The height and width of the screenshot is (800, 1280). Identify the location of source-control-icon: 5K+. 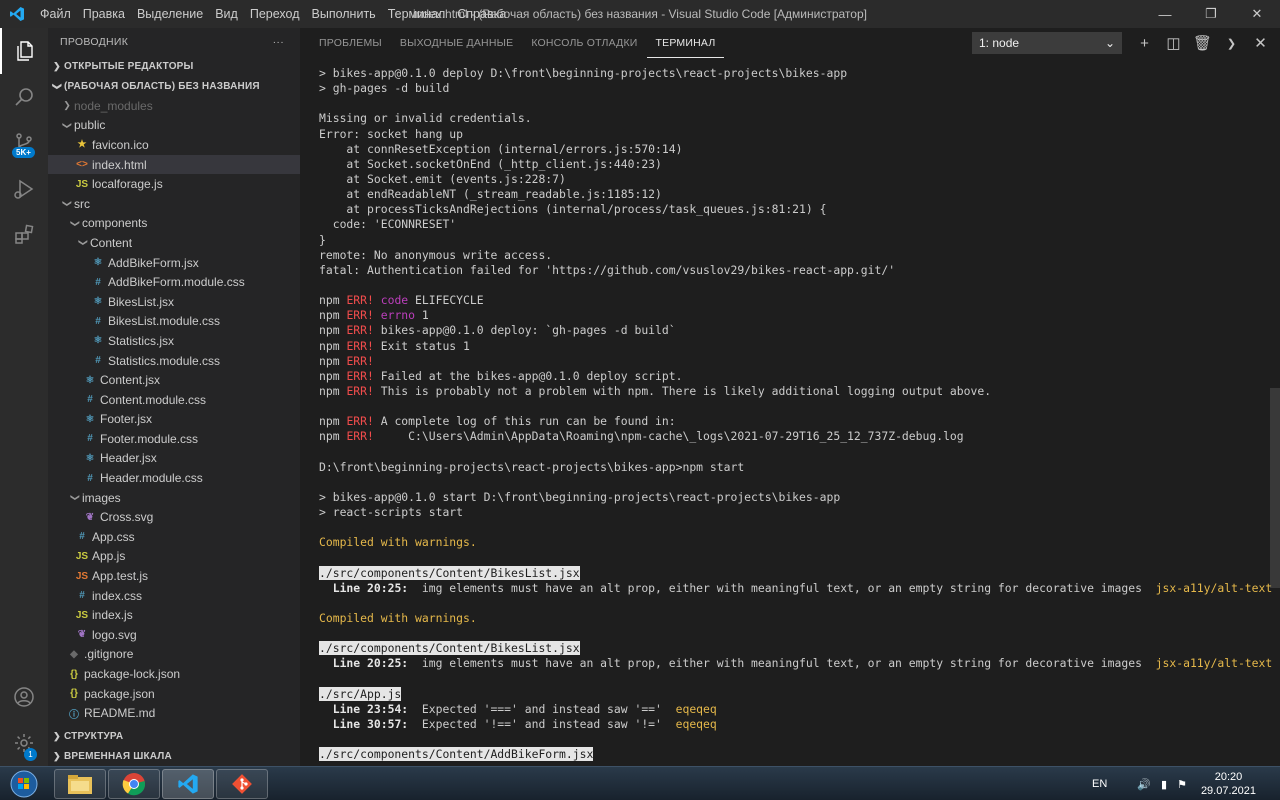
(24, 143).